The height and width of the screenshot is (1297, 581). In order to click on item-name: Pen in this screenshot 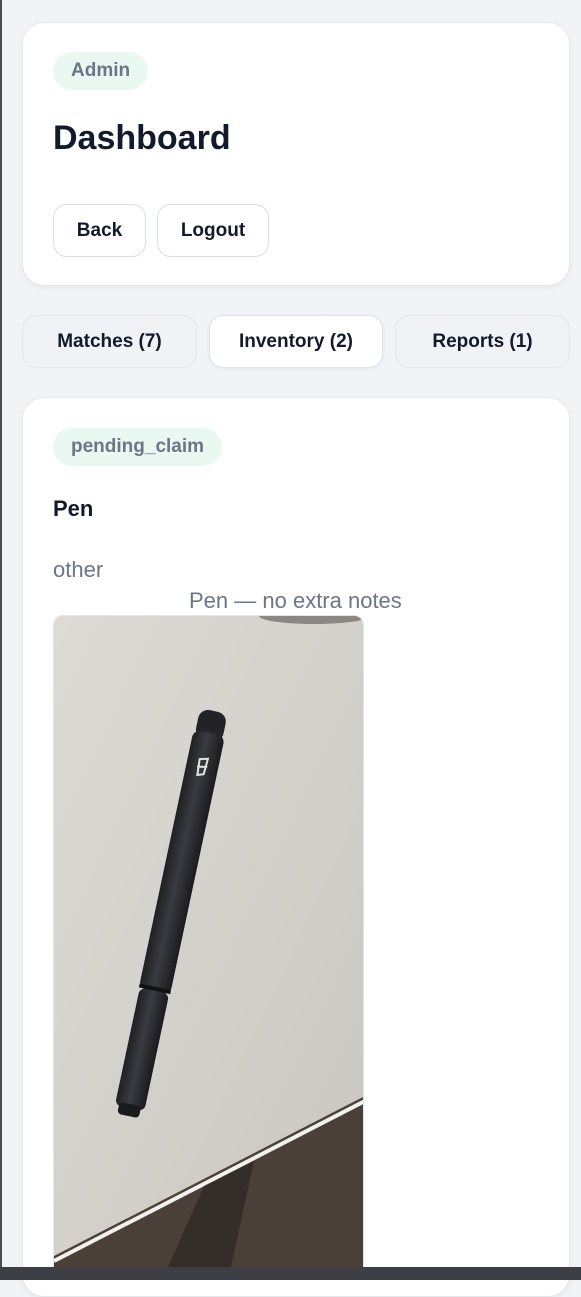, I will do `click(73, 508)`.